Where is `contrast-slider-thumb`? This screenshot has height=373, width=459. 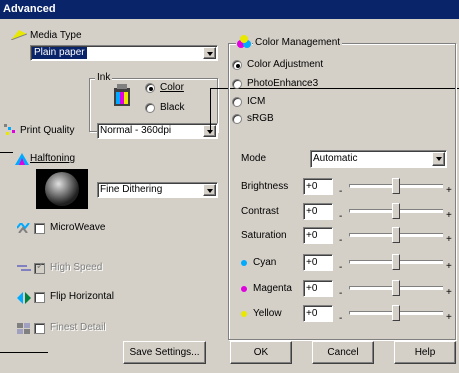
contrast-slider-thumb is located at coordinates (396, 211).